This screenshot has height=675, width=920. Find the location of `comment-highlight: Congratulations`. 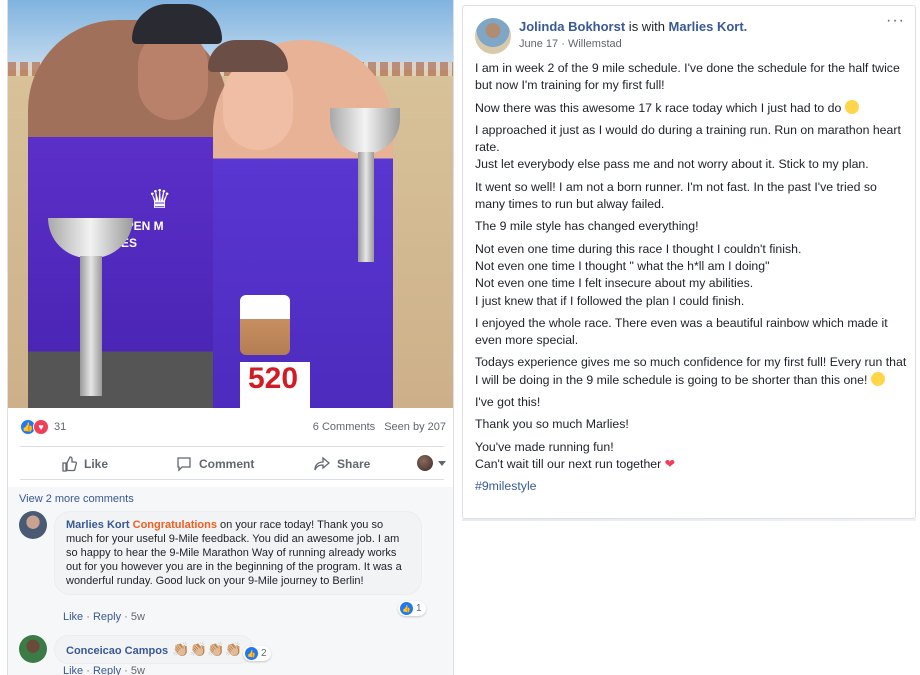

comment-highlight: Congratulations is located at coordinates (174, 525).